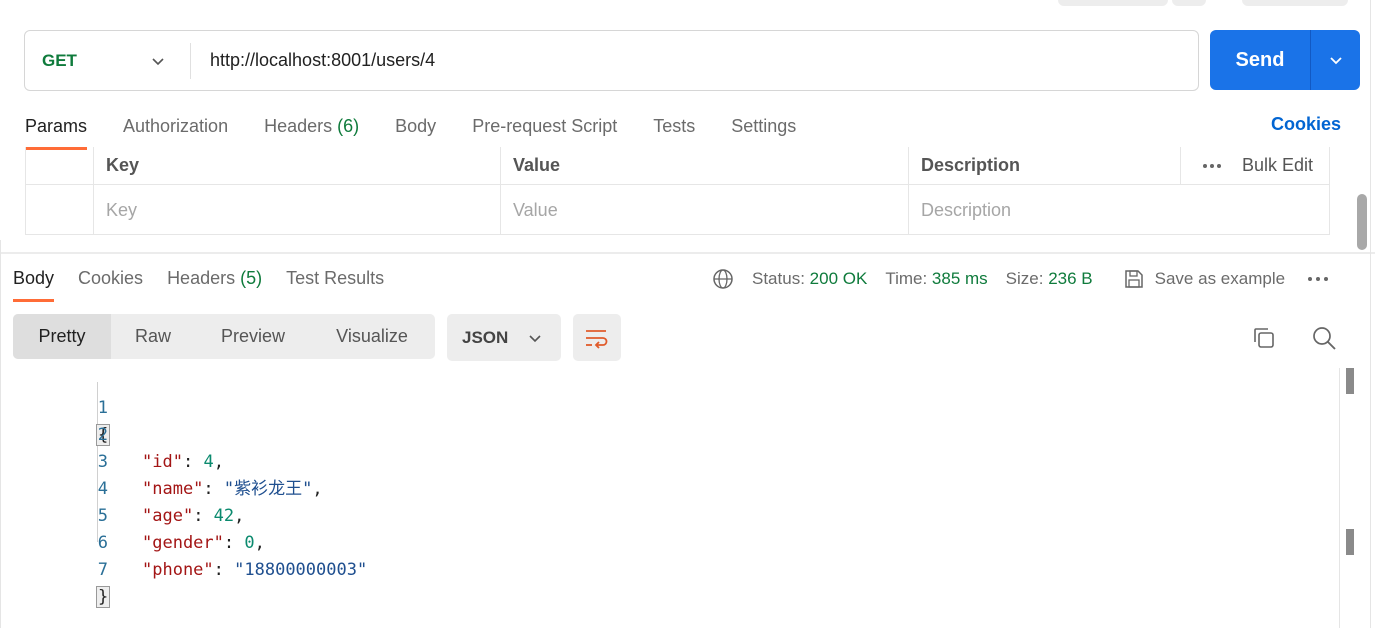 The width and height of the screenshot is (1375, 628). Describe the element at coordinates (415, 131) in the screenshot. I see `tab-body: Body` at that location.